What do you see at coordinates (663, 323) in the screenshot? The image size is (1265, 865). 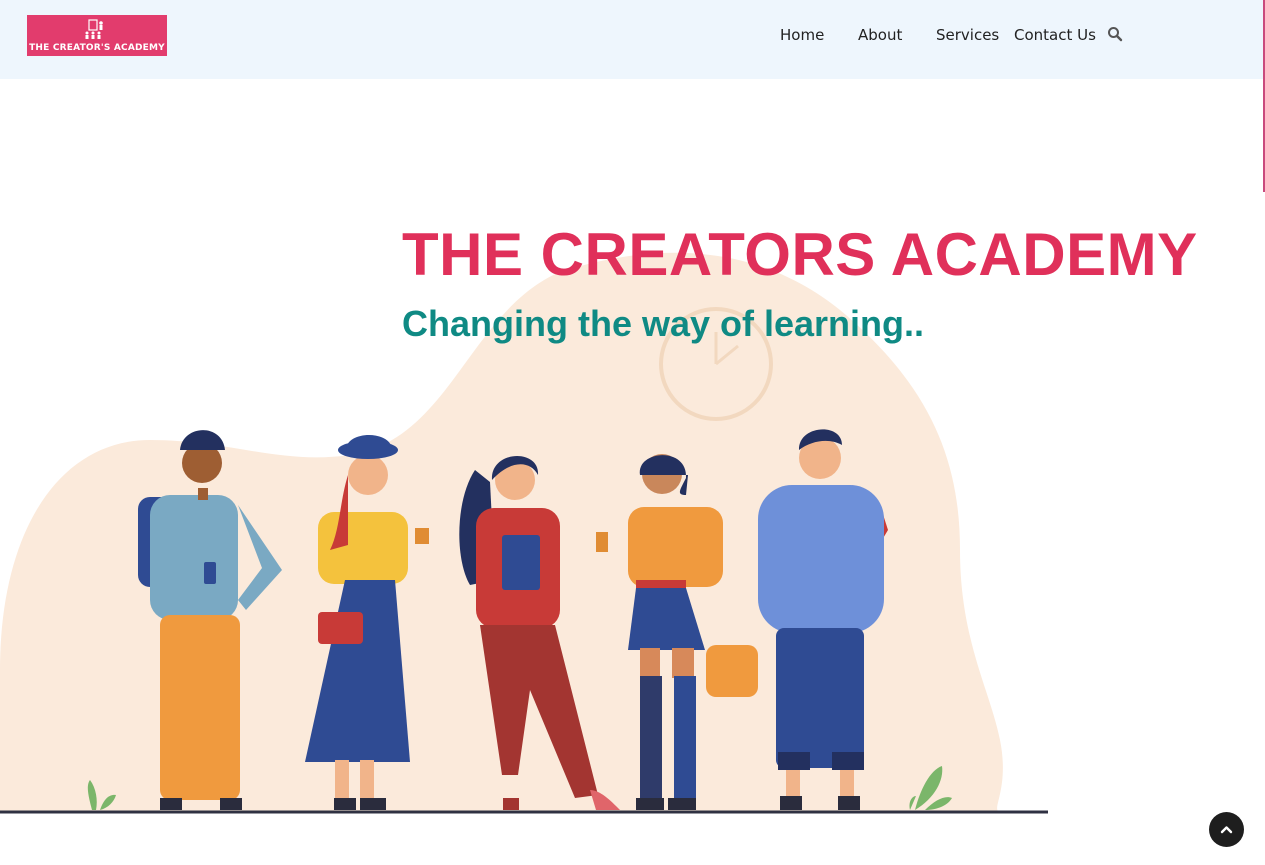 I see `hero-subtitle: Changing the way of learning..` at bounding box center [663, 323].